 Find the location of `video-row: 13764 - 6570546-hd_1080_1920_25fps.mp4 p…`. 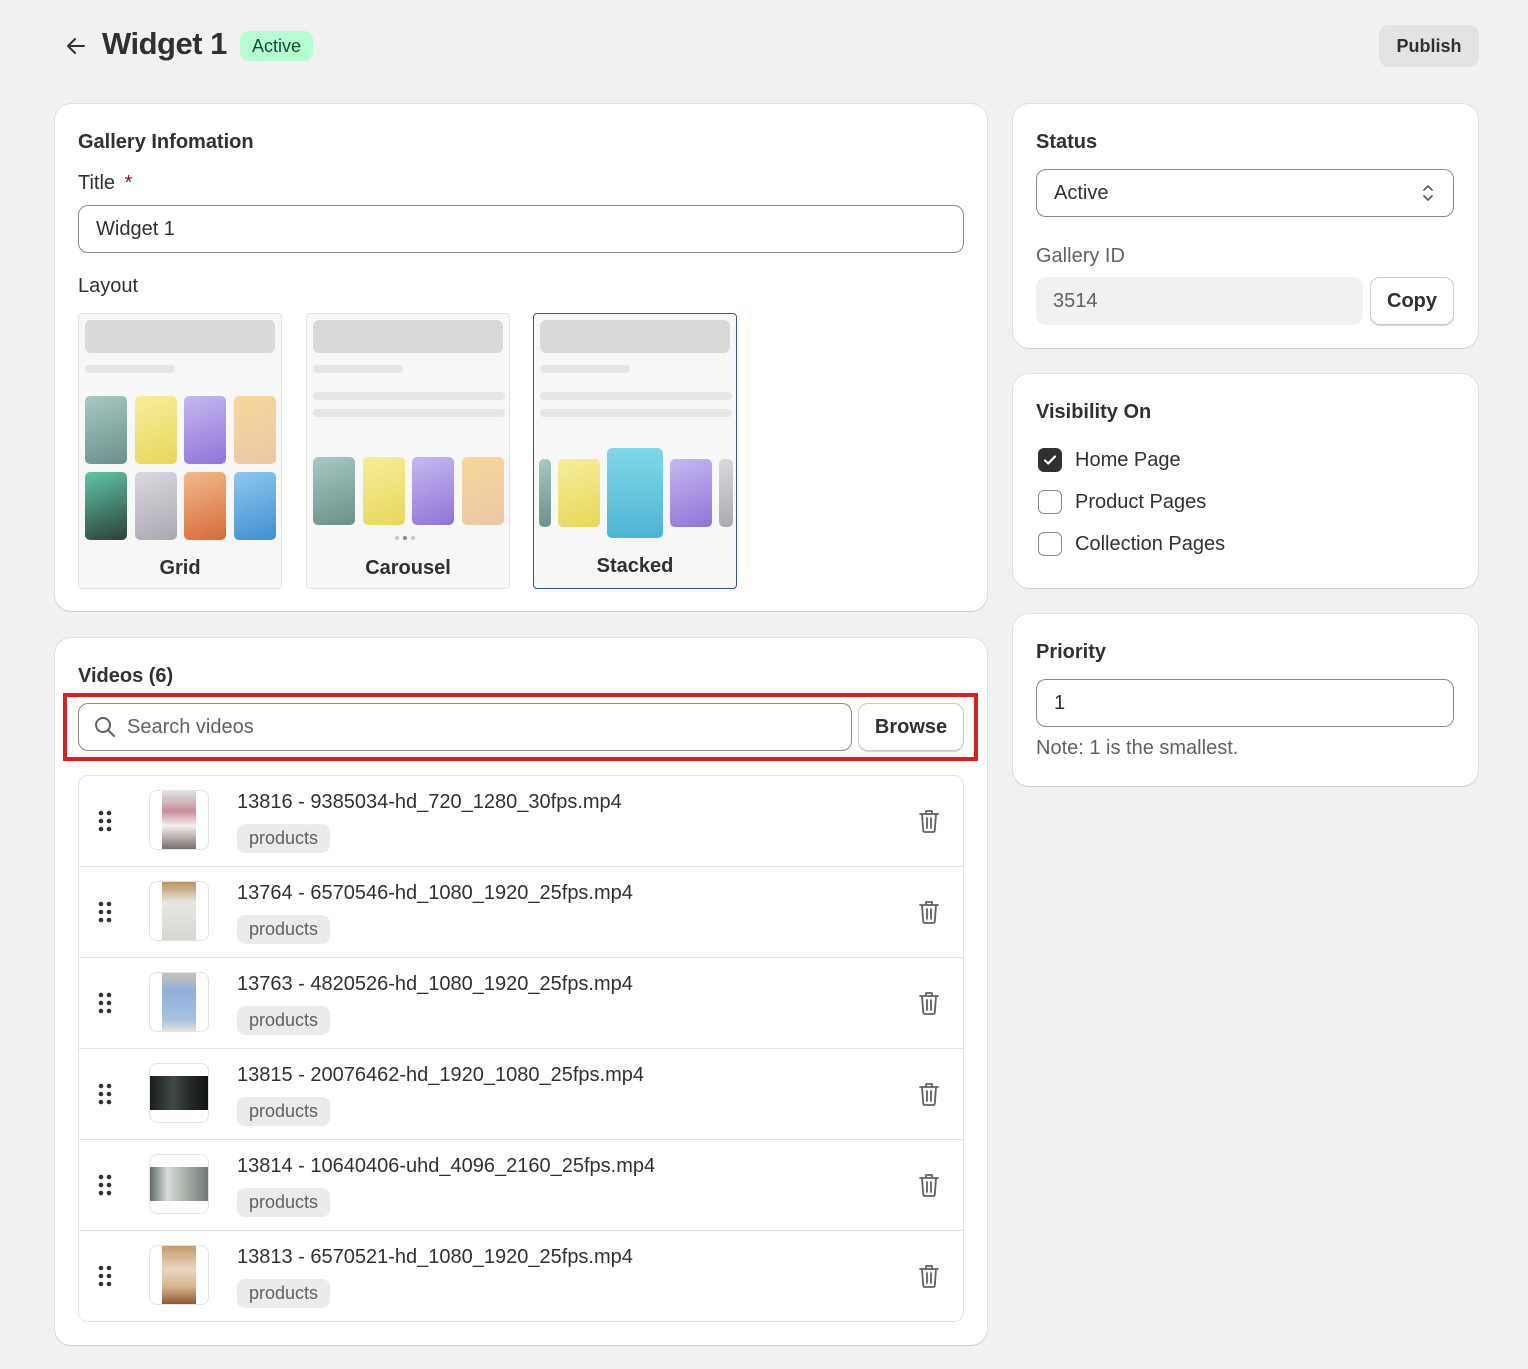

video-row: 13764 - 6570546-hd_1080_1920_25fps.mp4 p… is located at coordinates (521, 912).